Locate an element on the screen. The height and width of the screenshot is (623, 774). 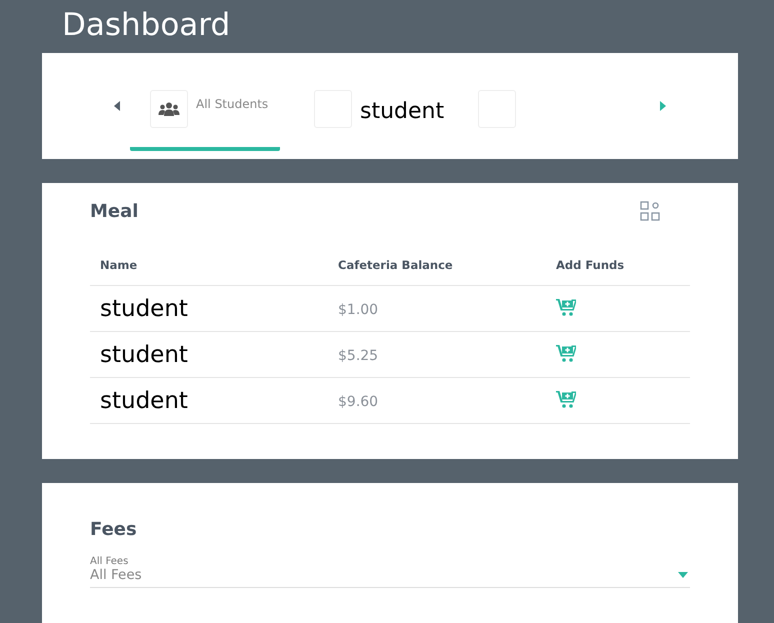
previous-arrow-icon is located at coordinates (117, 106).